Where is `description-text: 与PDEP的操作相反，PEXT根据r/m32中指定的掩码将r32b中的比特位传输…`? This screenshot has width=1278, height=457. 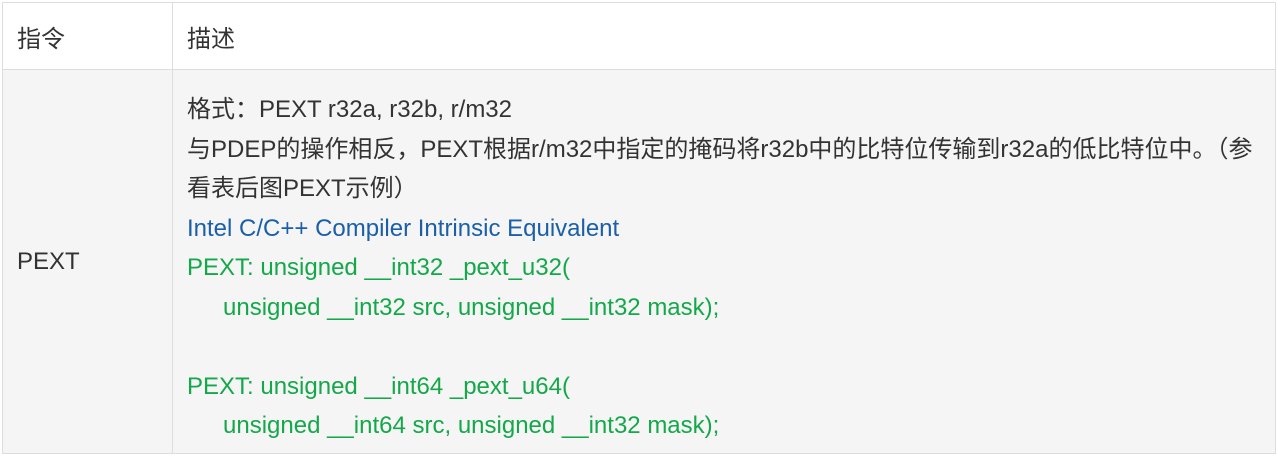 description-text: 与PDEP的操作相反，PEXT根据r/m32中指定的掩码将r32b中的比特位传输… is located at coordinates (720, 169).